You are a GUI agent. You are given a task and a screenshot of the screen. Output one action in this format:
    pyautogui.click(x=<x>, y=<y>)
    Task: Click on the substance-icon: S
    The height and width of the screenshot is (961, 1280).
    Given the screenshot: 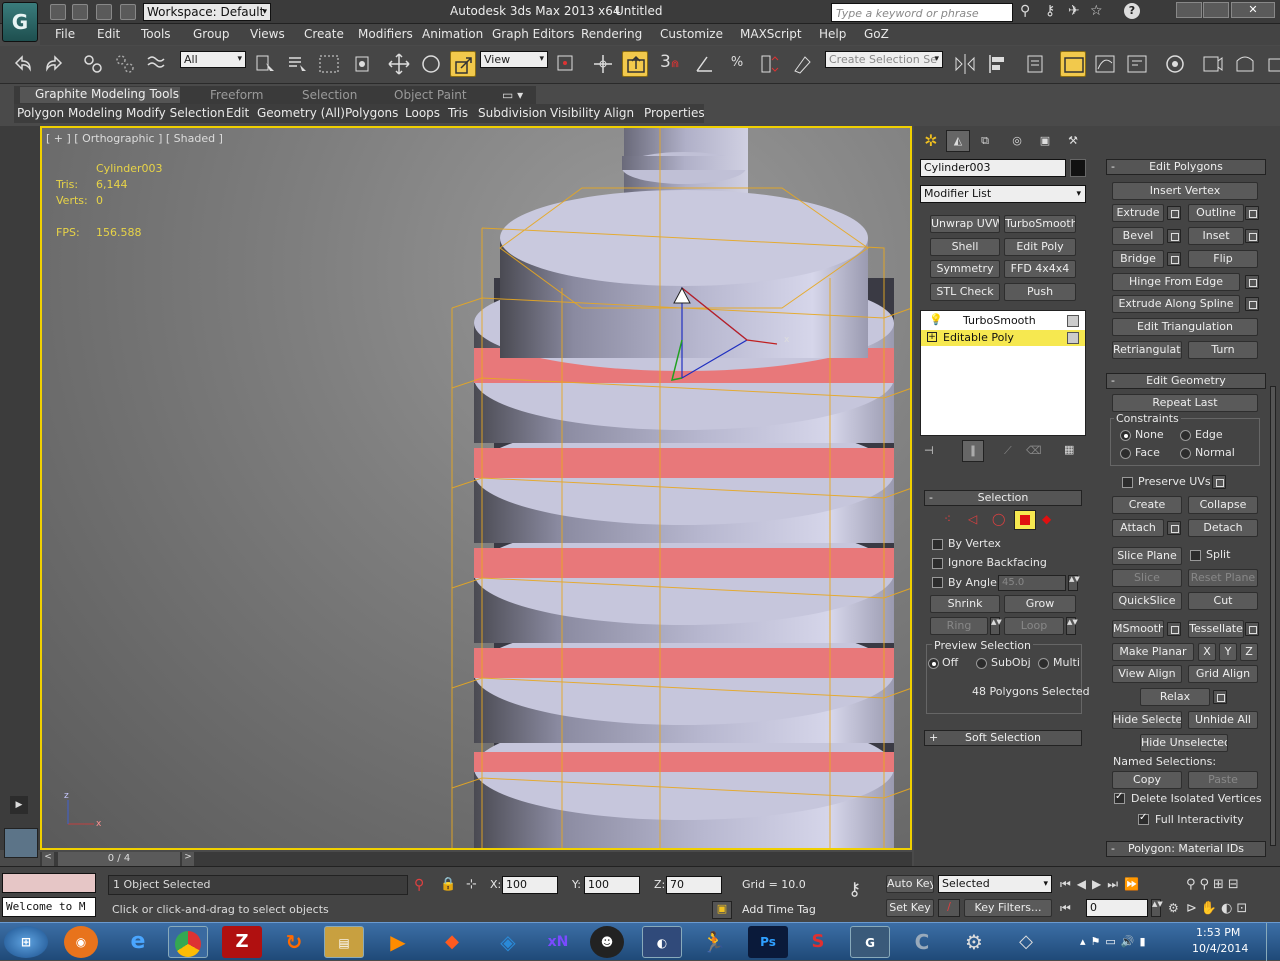 What is the action you would take?
    pyautogui.click(x=818, y=942)
    